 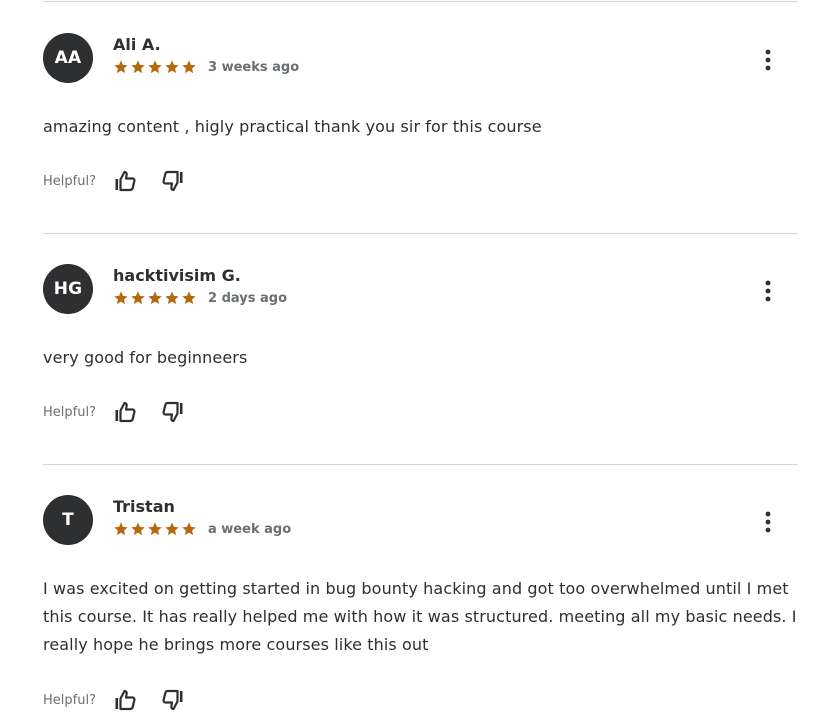 What do you see at coordinates (247, 298) in the screenshot?
I see `review-time: 2 days ago` at bounding box center [247, 298].